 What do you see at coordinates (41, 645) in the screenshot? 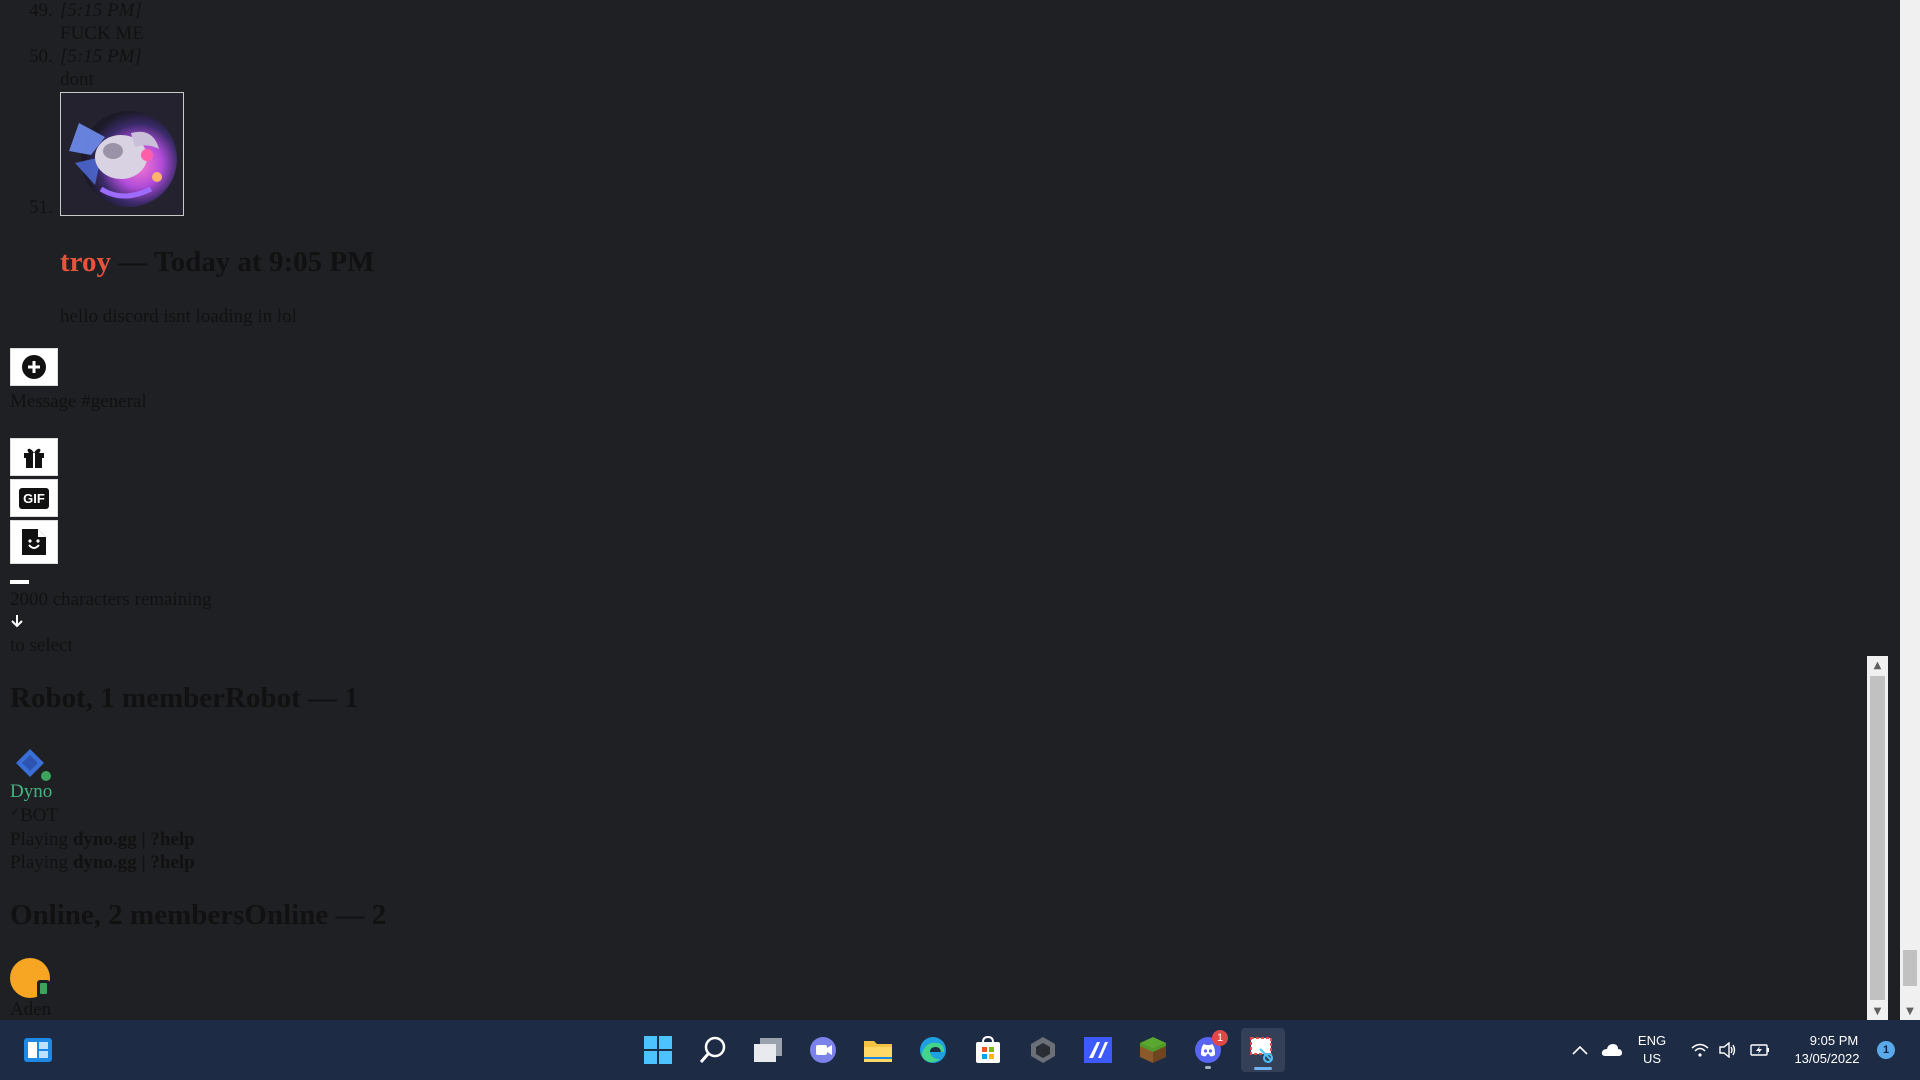
I see `select-hint: to select` at bounding box center [41, 645].